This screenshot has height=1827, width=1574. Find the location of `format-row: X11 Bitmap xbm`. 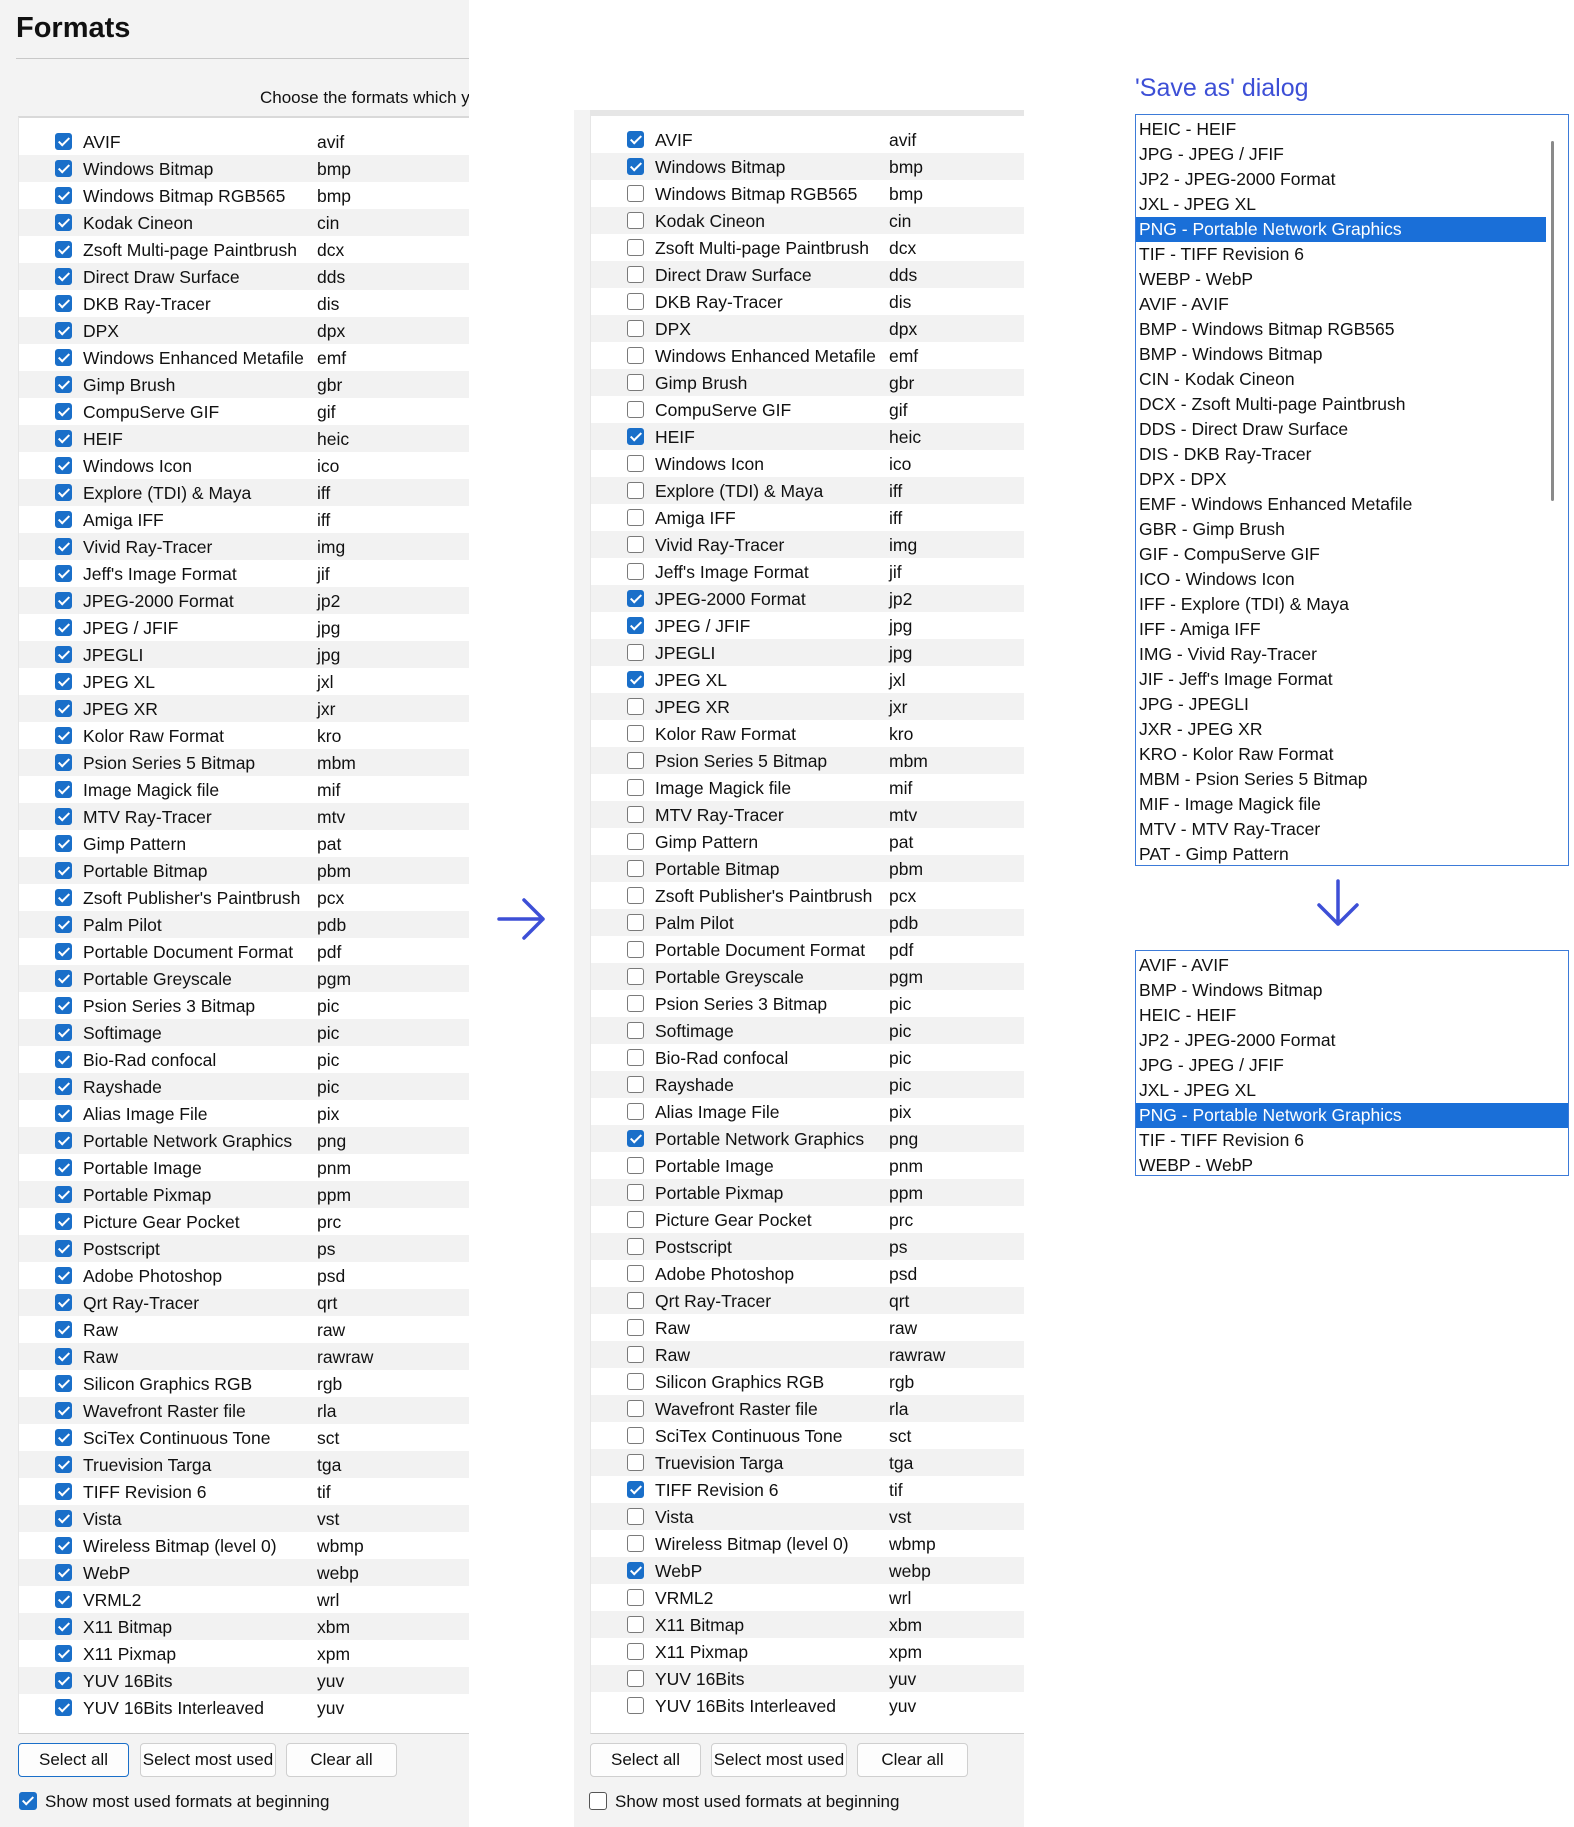

format-row: X11 Bitmap xbm is located at coordinates (807, 1624).